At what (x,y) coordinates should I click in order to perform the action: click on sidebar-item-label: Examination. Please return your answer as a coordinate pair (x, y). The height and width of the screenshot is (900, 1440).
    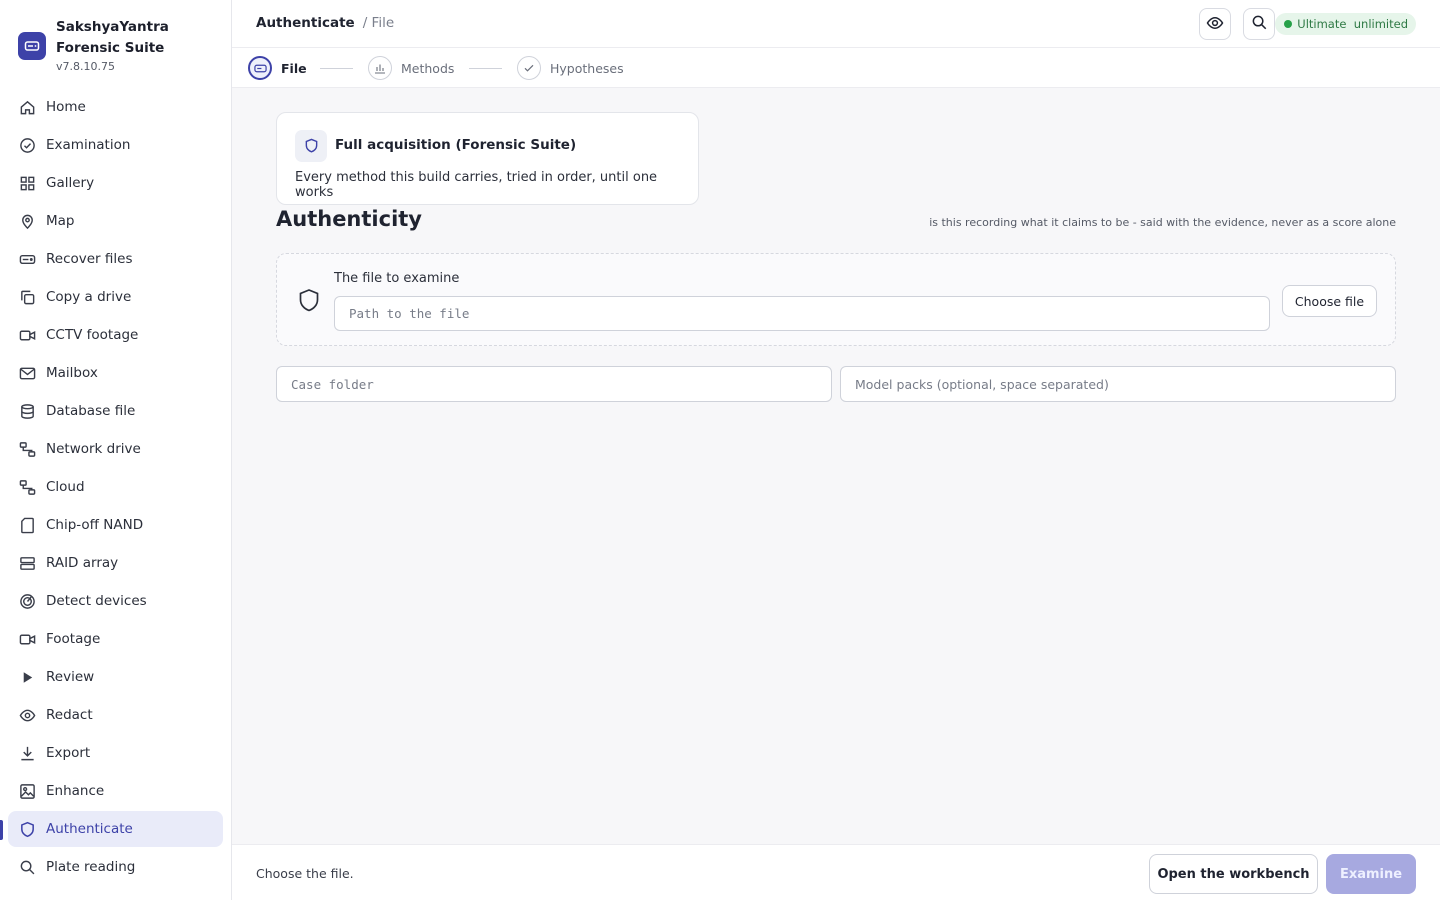
    Looking at the image, I should click on (88, 145).